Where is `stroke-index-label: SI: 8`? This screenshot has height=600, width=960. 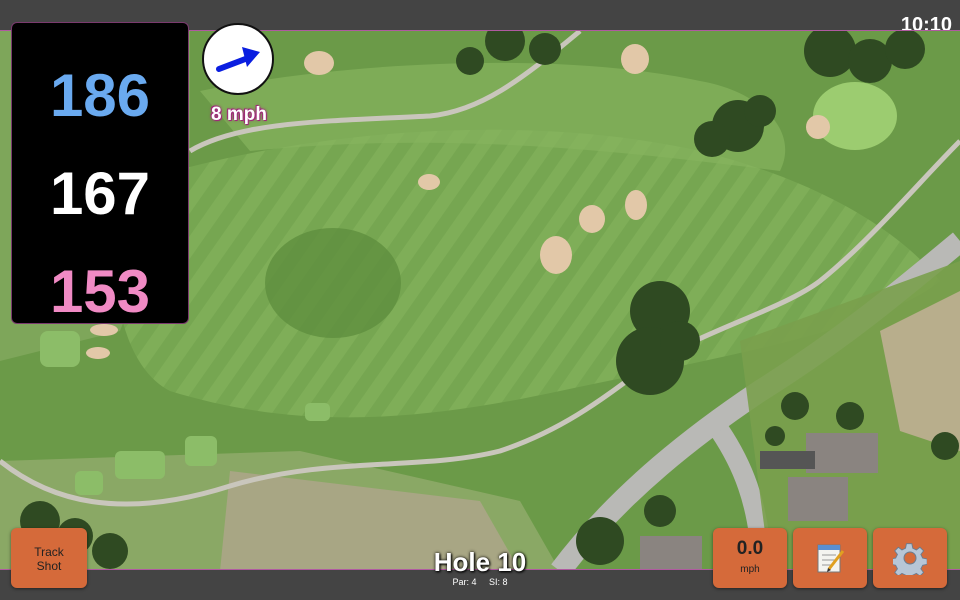
stroke-index-label: SI: 8 is located at coordinates (498, 582).